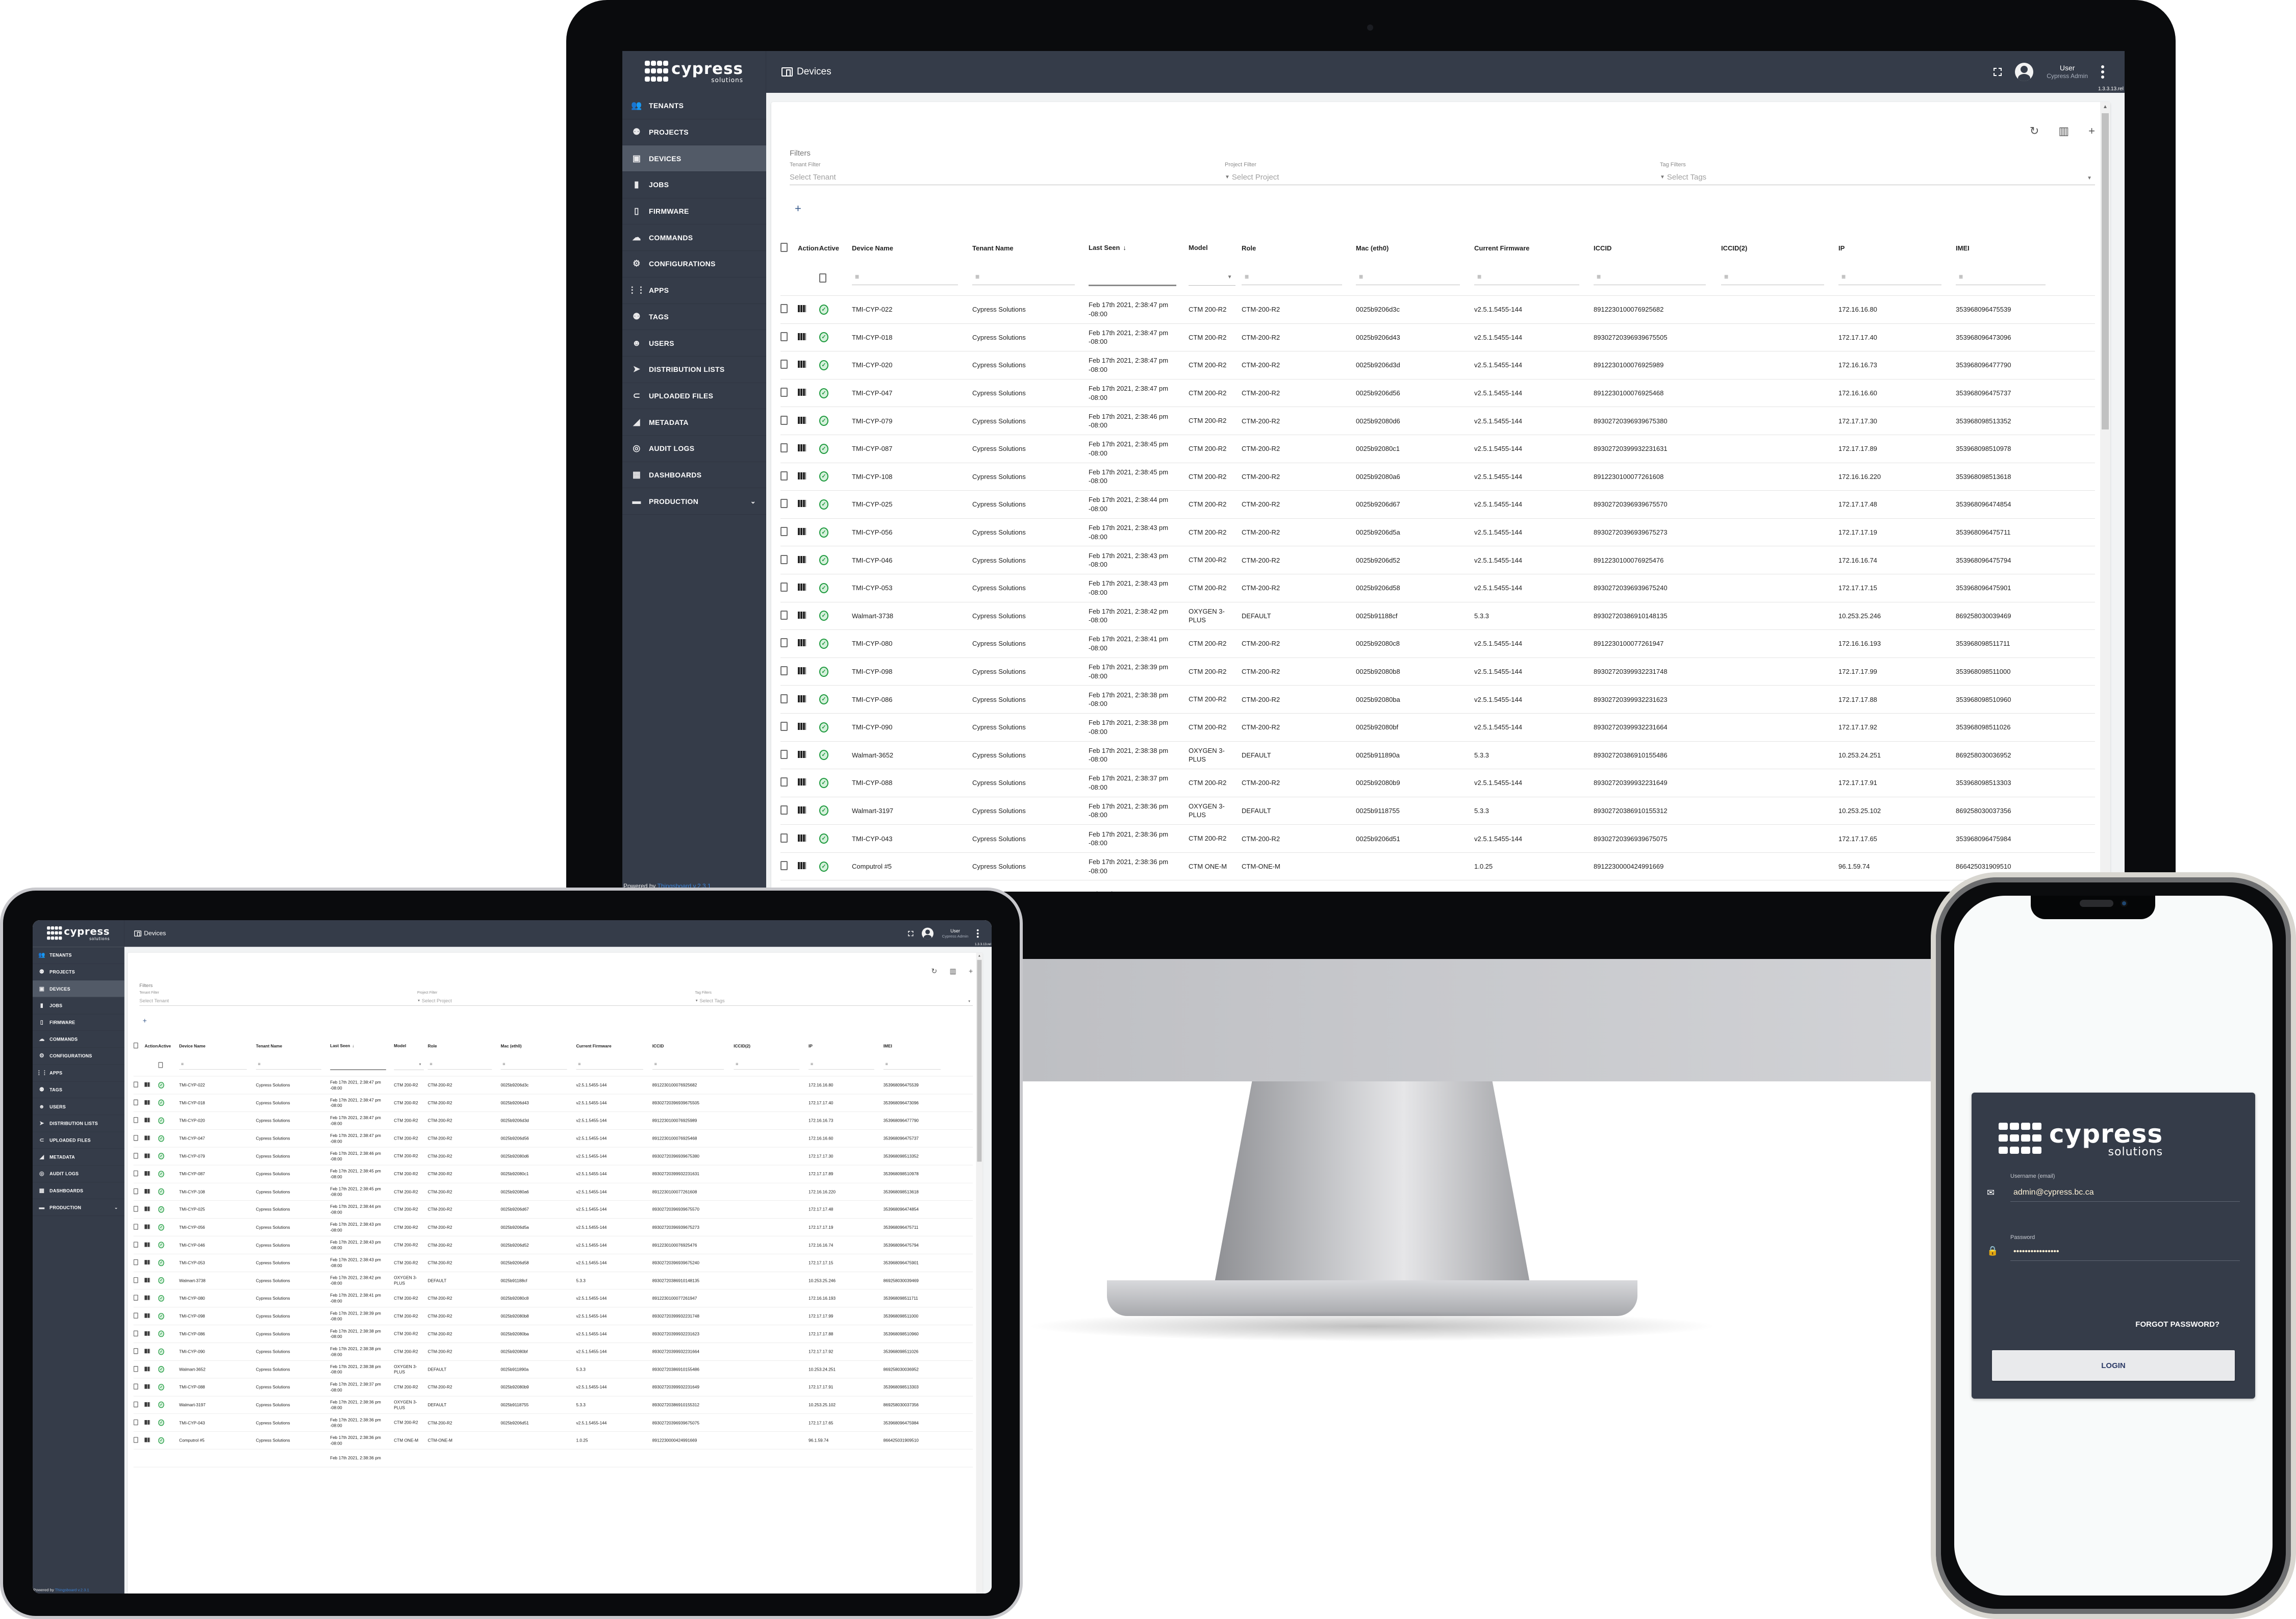 The image size is (2296, 1619). I want to click on column-header-actions: Actions, so click(151, 1045).